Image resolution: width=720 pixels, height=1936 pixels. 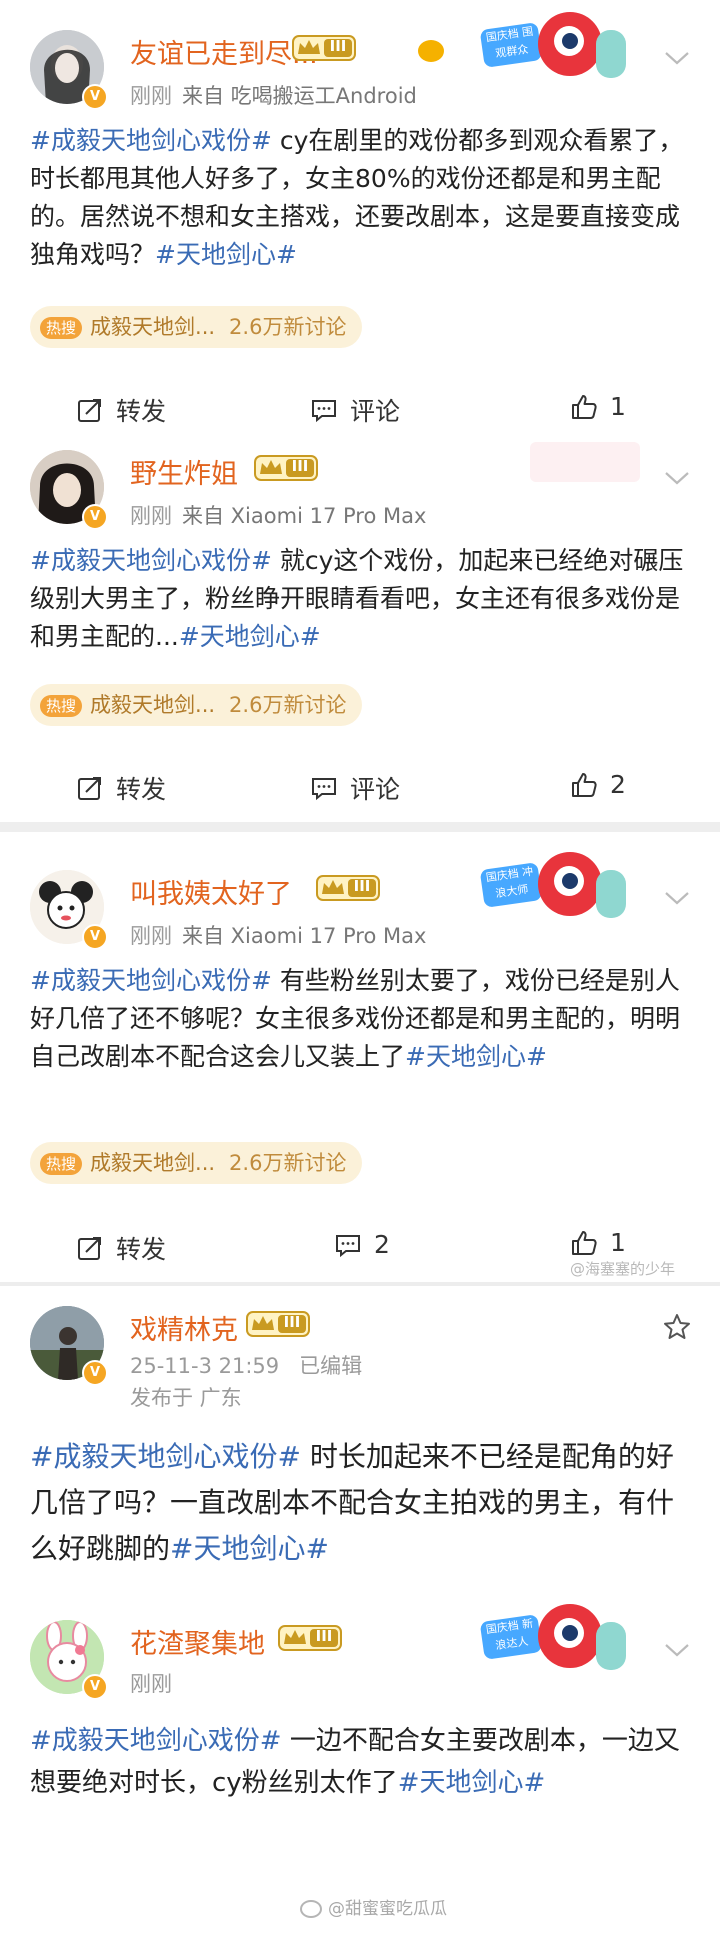 I want to click on username: 野生炸姐, so click(x=184, y=471).